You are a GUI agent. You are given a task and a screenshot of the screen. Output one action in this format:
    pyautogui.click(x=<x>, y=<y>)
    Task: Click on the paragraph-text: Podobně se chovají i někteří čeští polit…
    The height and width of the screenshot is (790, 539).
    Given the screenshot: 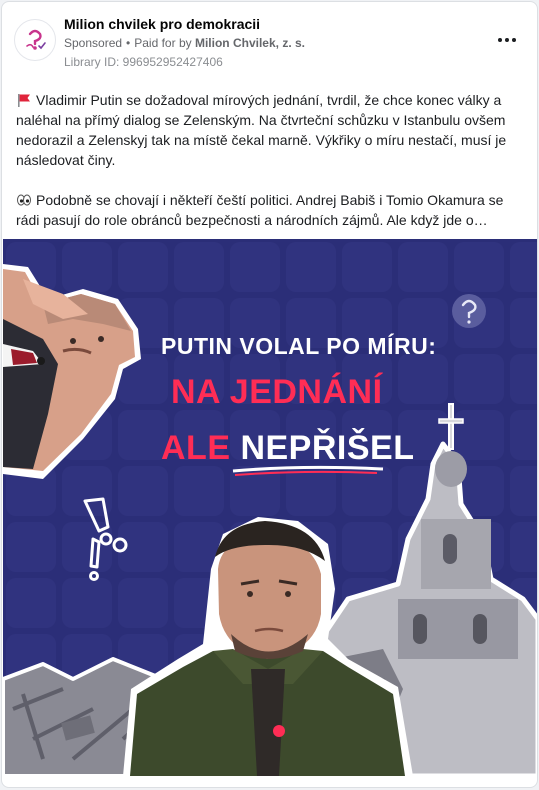 What is the action you would take?
    pyautogui.click(x=260, y=210)
    